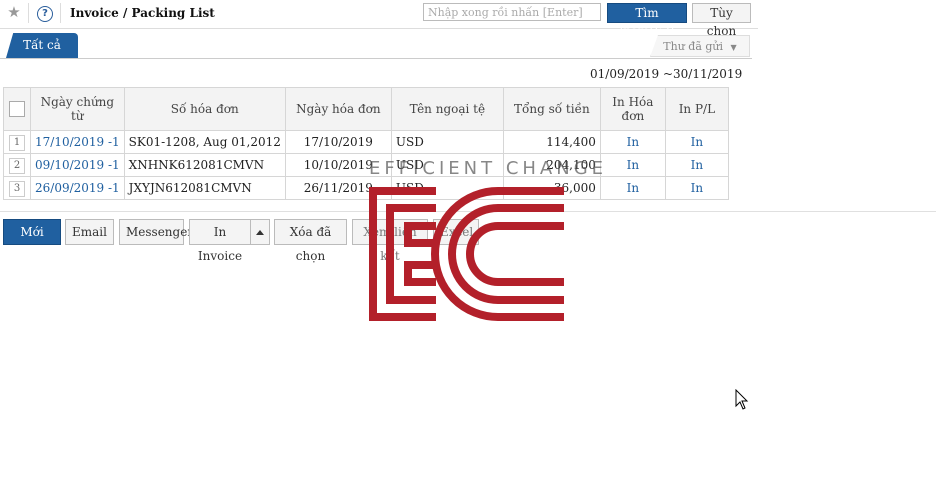  I want to click on ec-logo, so click(466, 254).